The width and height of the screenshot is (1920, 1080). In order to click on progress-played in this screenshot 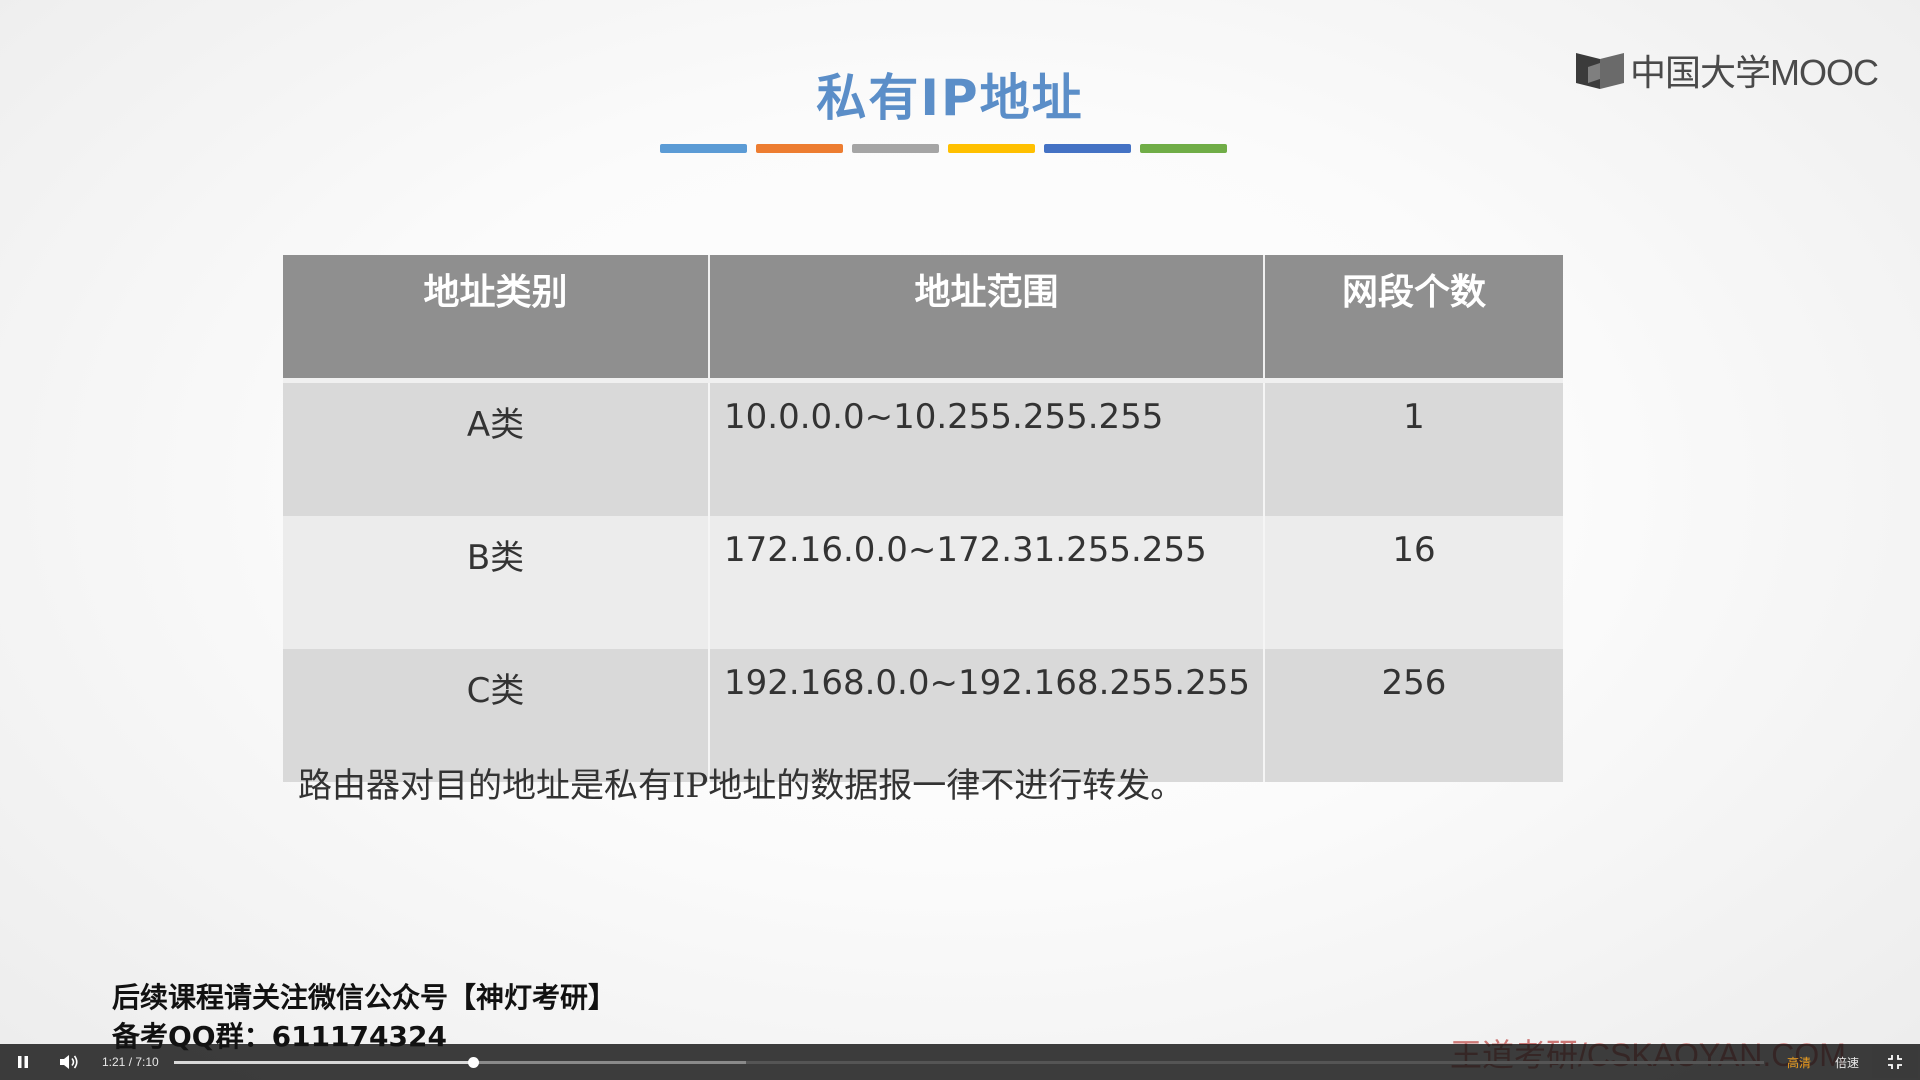, I will do `click(323, 1062)`.